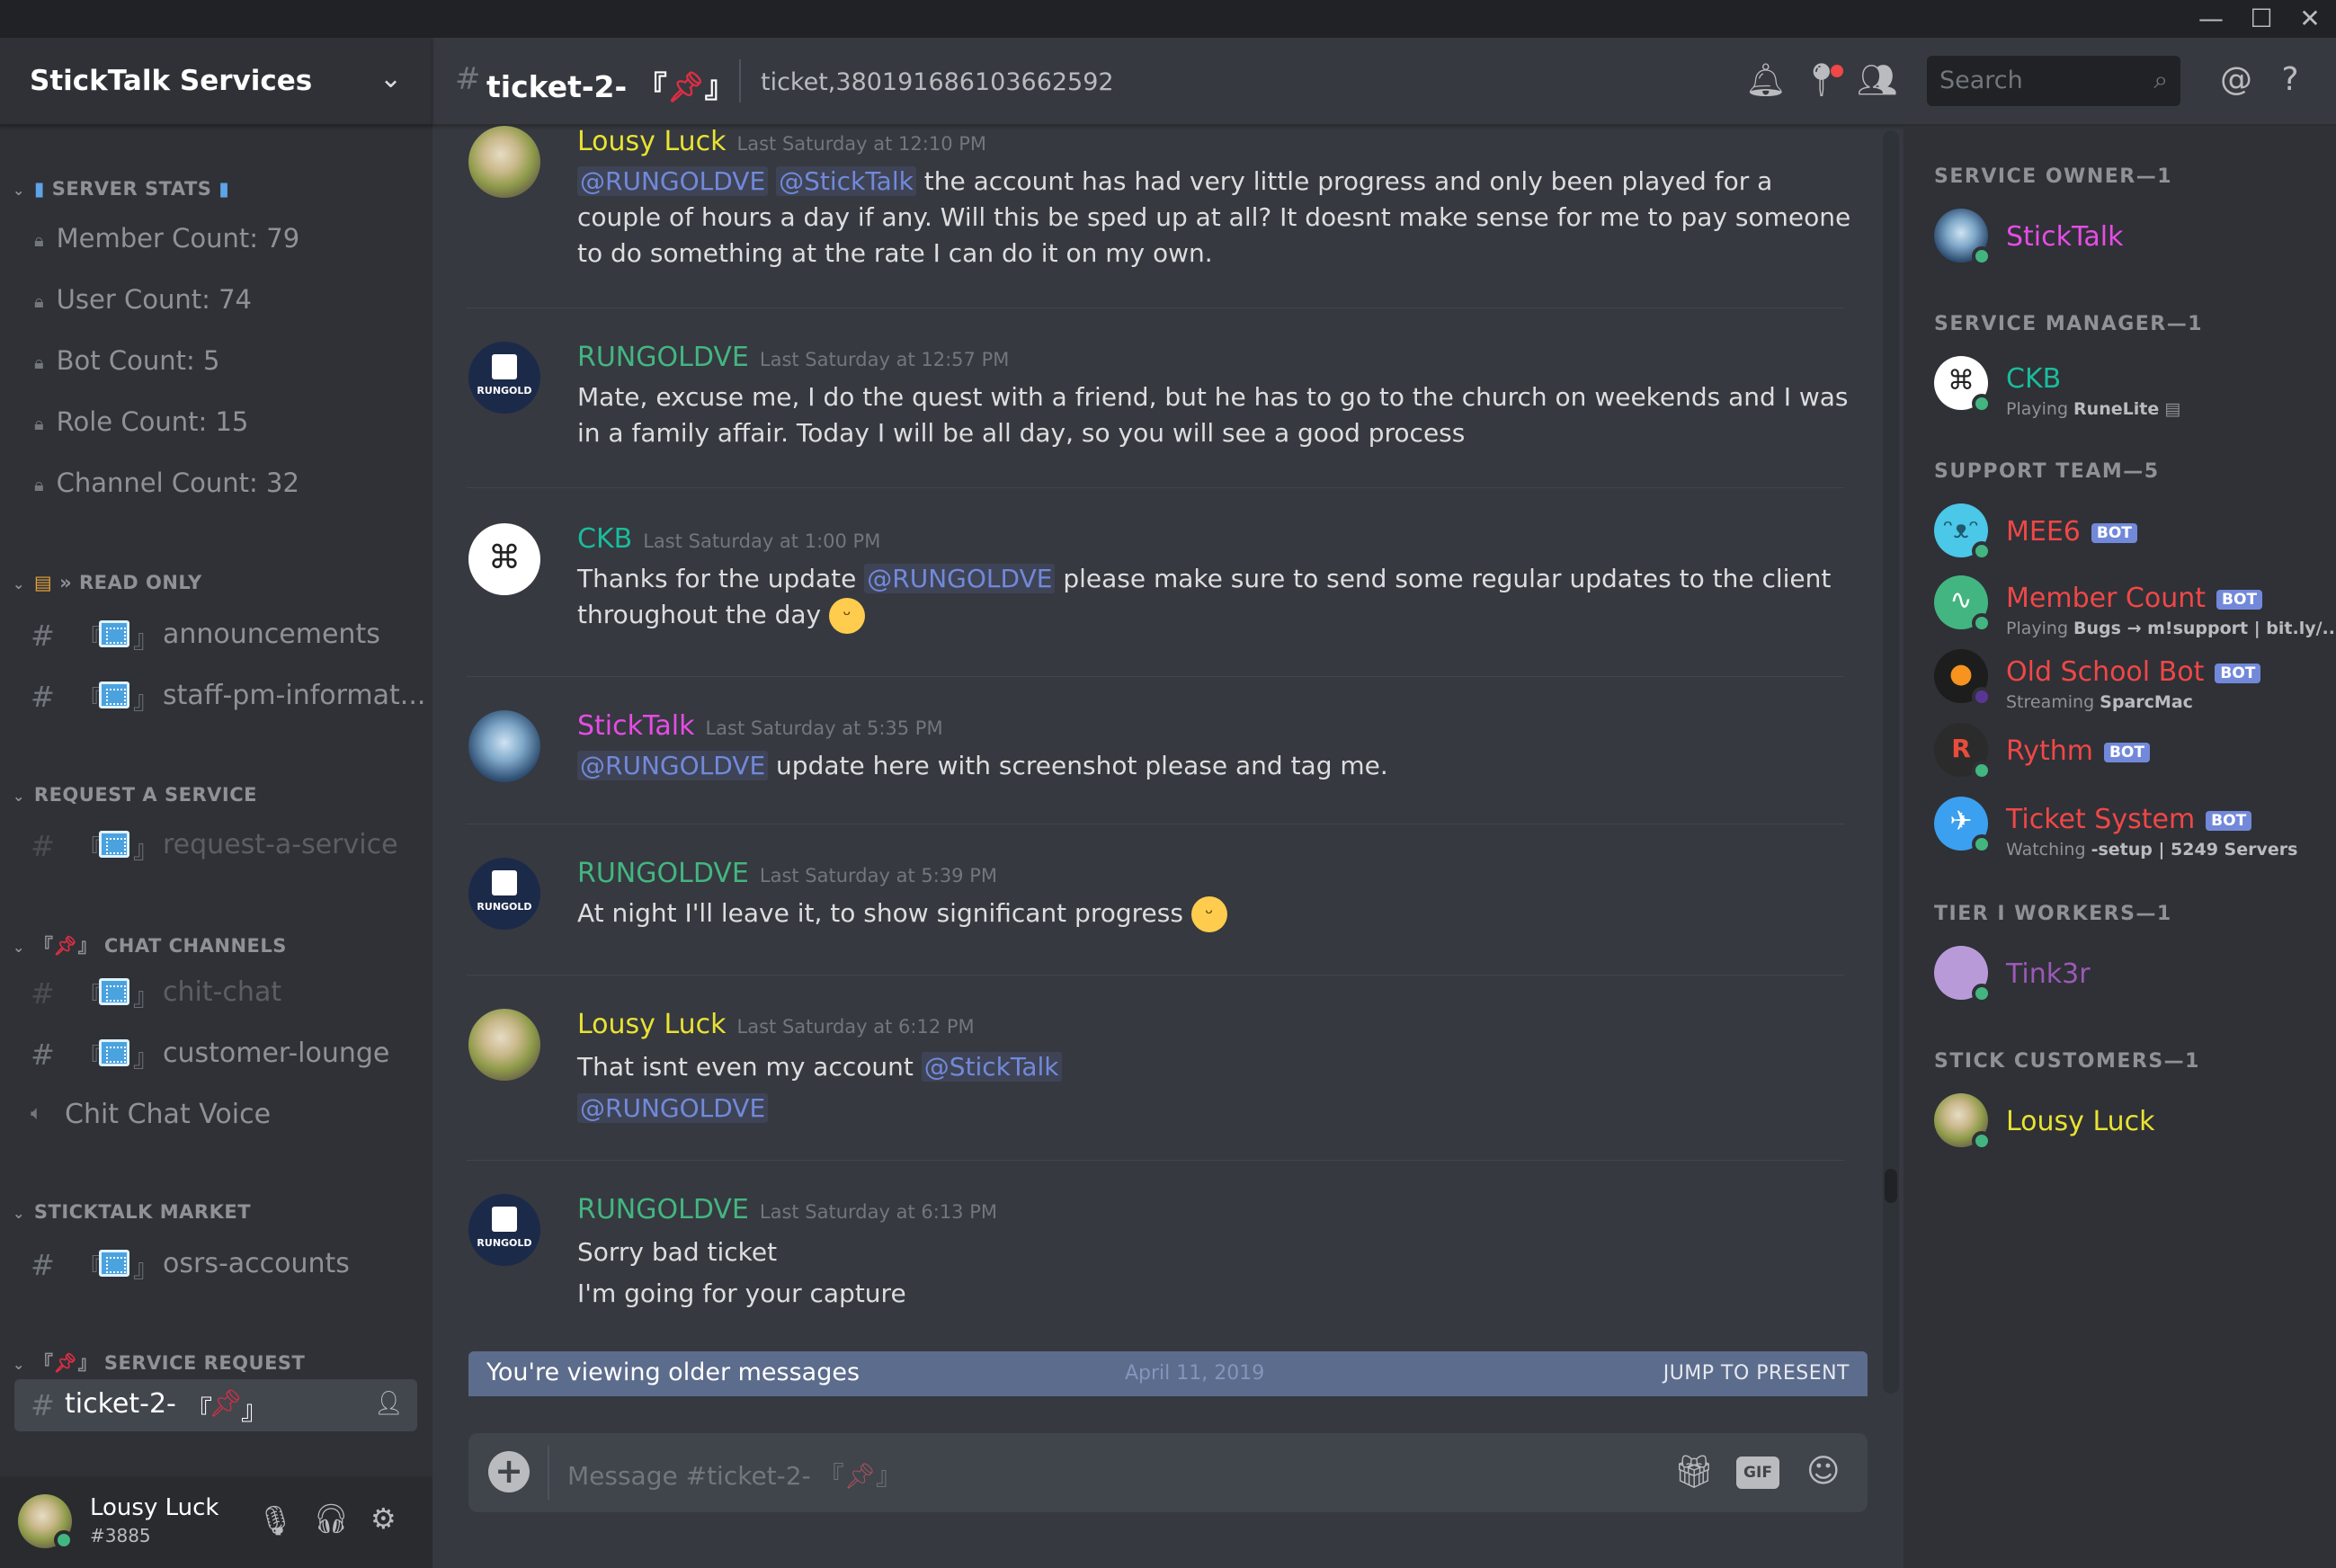  I want to click on pushpin-icon: 📌︎, so click(226, 1404).